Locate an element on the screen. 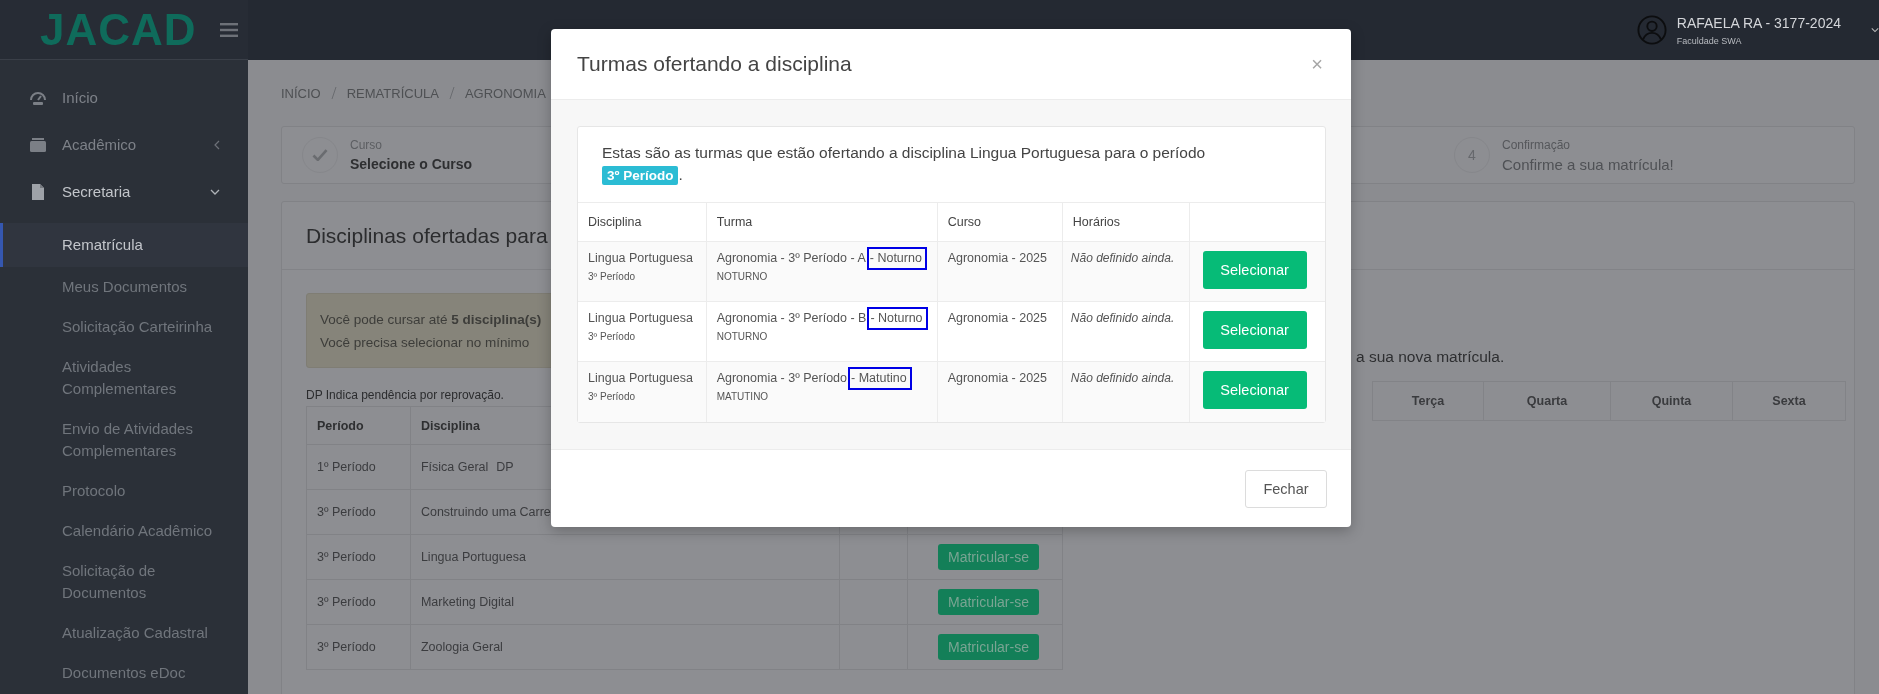  submenu-item: Meus Documentos is located at coordinates (124, 287).